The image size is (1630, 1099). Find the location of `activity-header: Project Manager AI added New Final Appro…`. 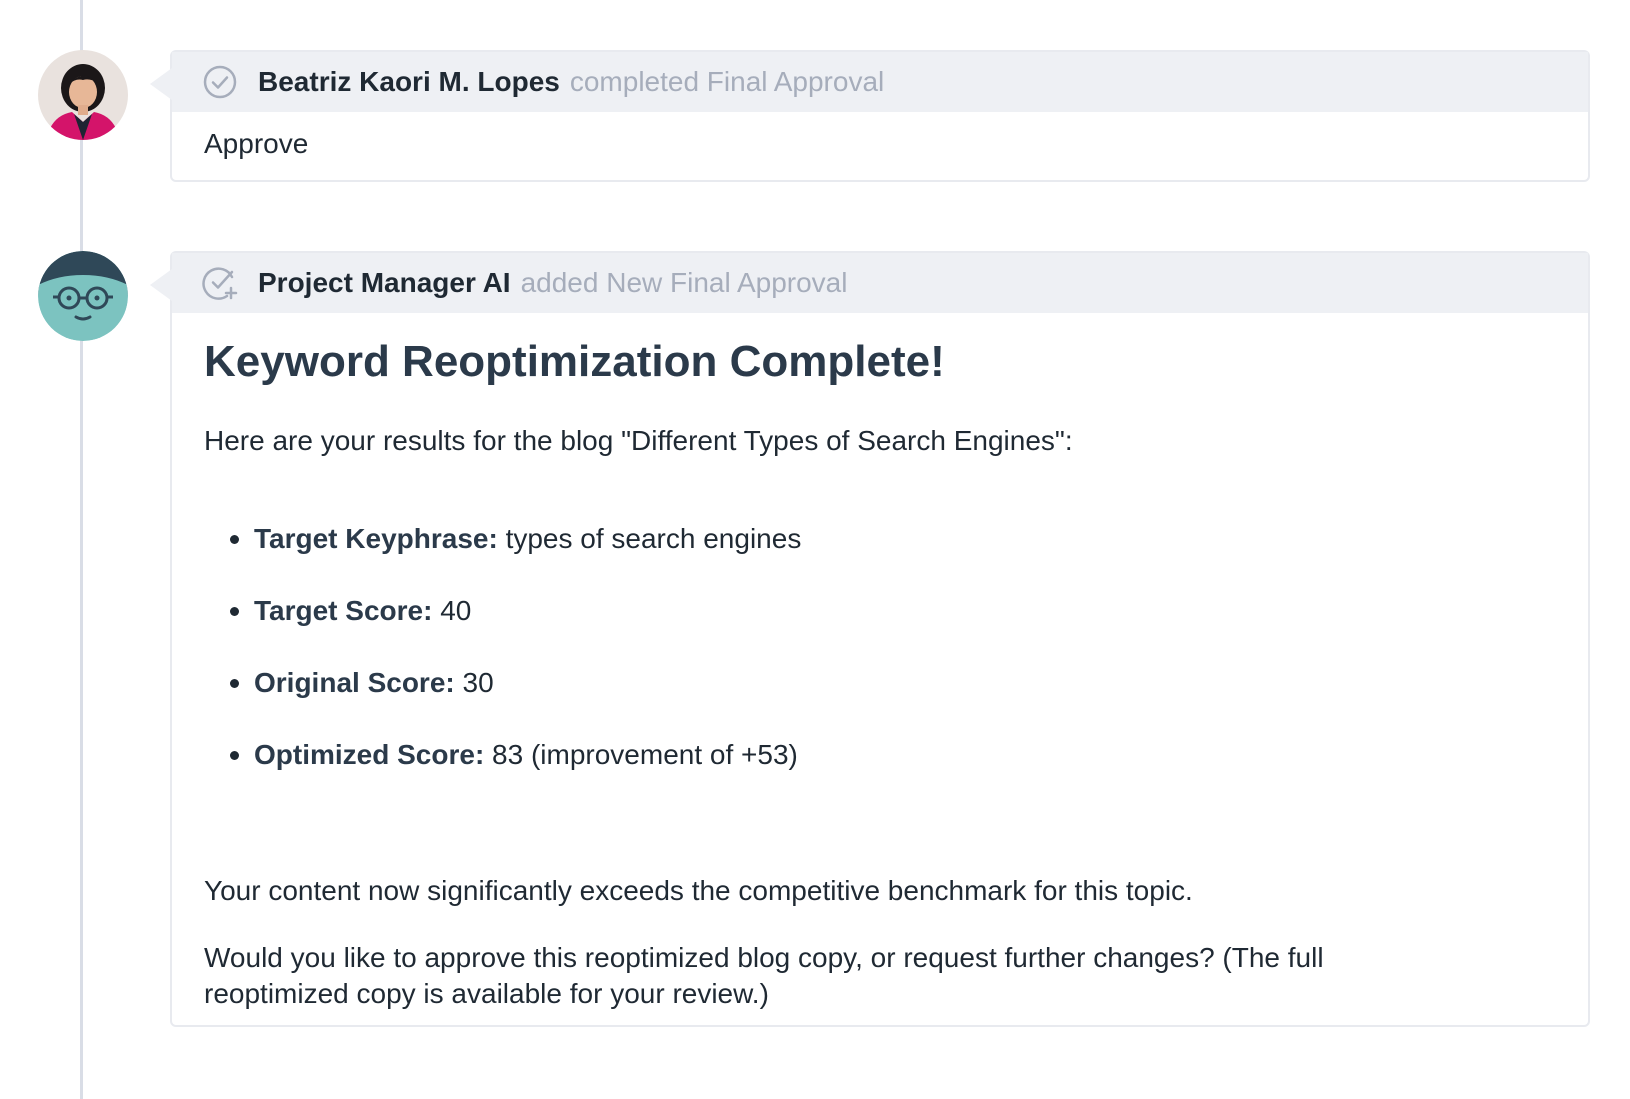

activity-header: Project Manager AI added New Final Appro… is located at coordinates (880, 283).